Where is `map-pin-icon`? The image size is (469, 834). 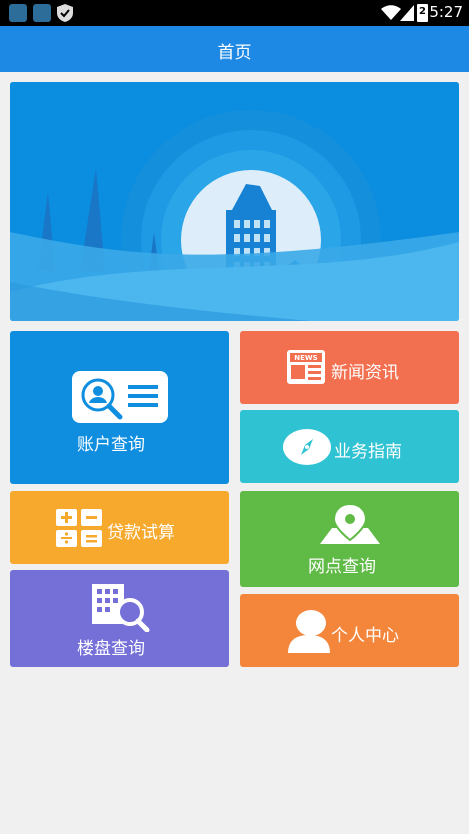 map-pin-icon is located at coordinates (350, 523).